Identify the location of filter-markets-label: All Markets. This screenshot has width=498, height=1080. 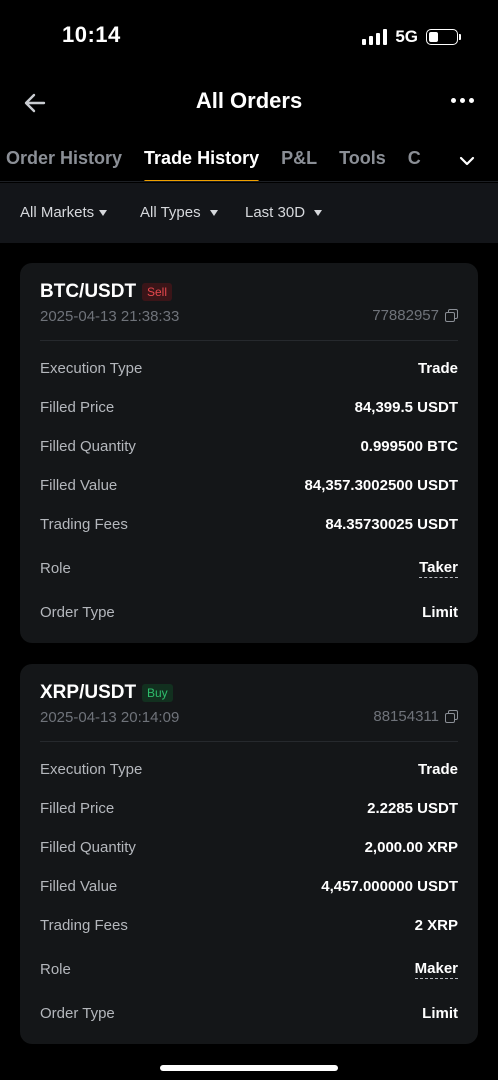
(57, 212).